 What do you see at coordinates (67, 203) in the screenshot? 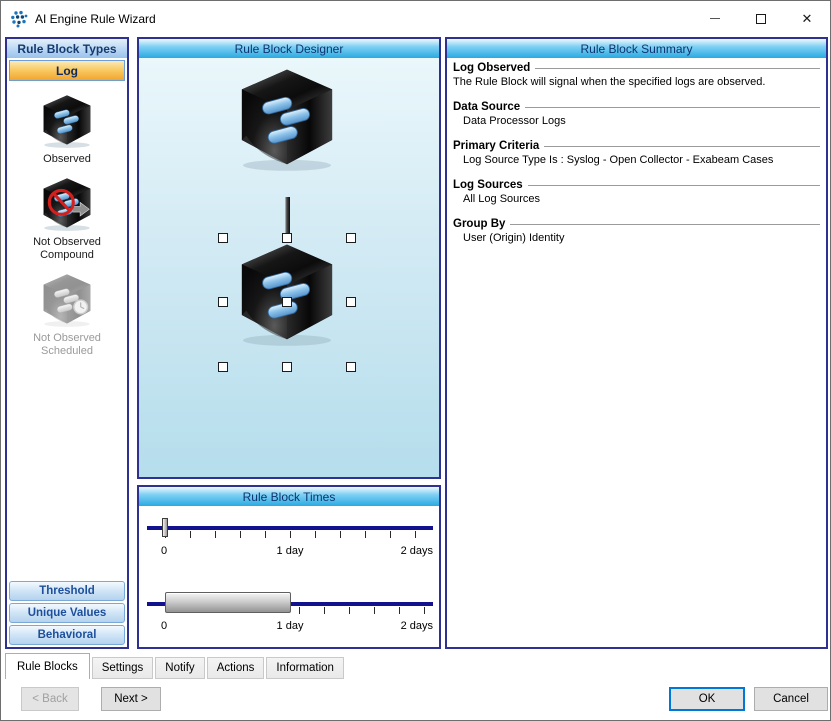
I see `not-observed-compound-icon` at bounding box center [67, 203].